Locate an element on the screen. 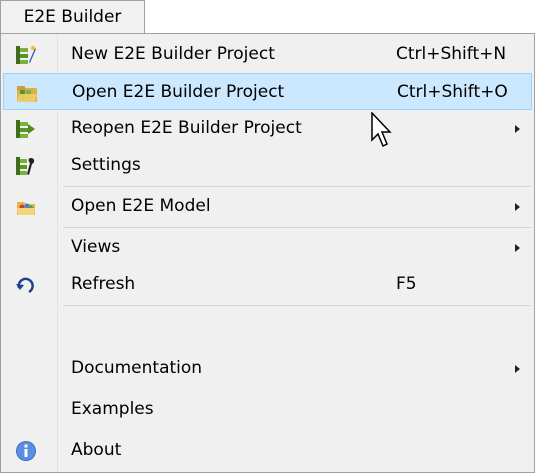 This screenshot has width=535, height=473. menu-item-refresh: Refresh F5 is located at coordinates (267, 284).